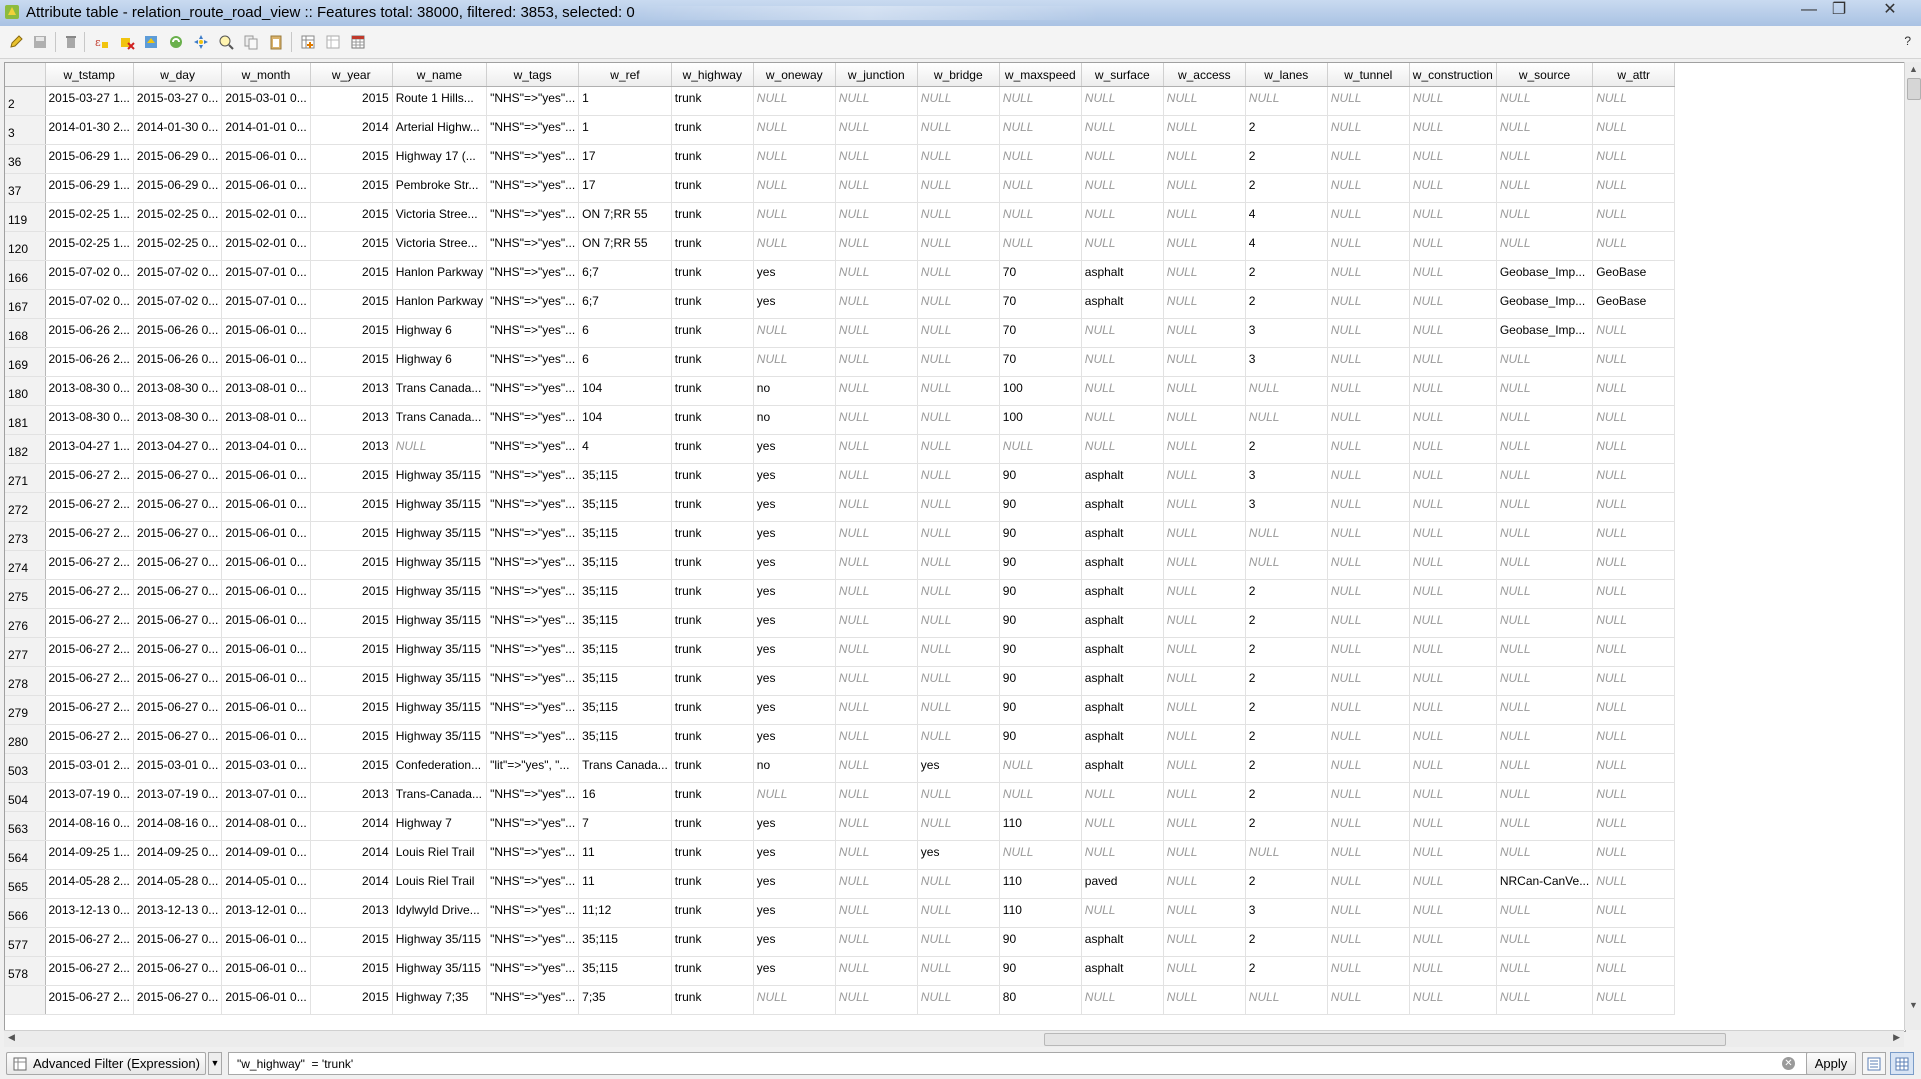  What do you see at coordinates (440, 681) in the screenshot?
I see `table-cell: Highway 35/115` at bounding box center [440, 681].